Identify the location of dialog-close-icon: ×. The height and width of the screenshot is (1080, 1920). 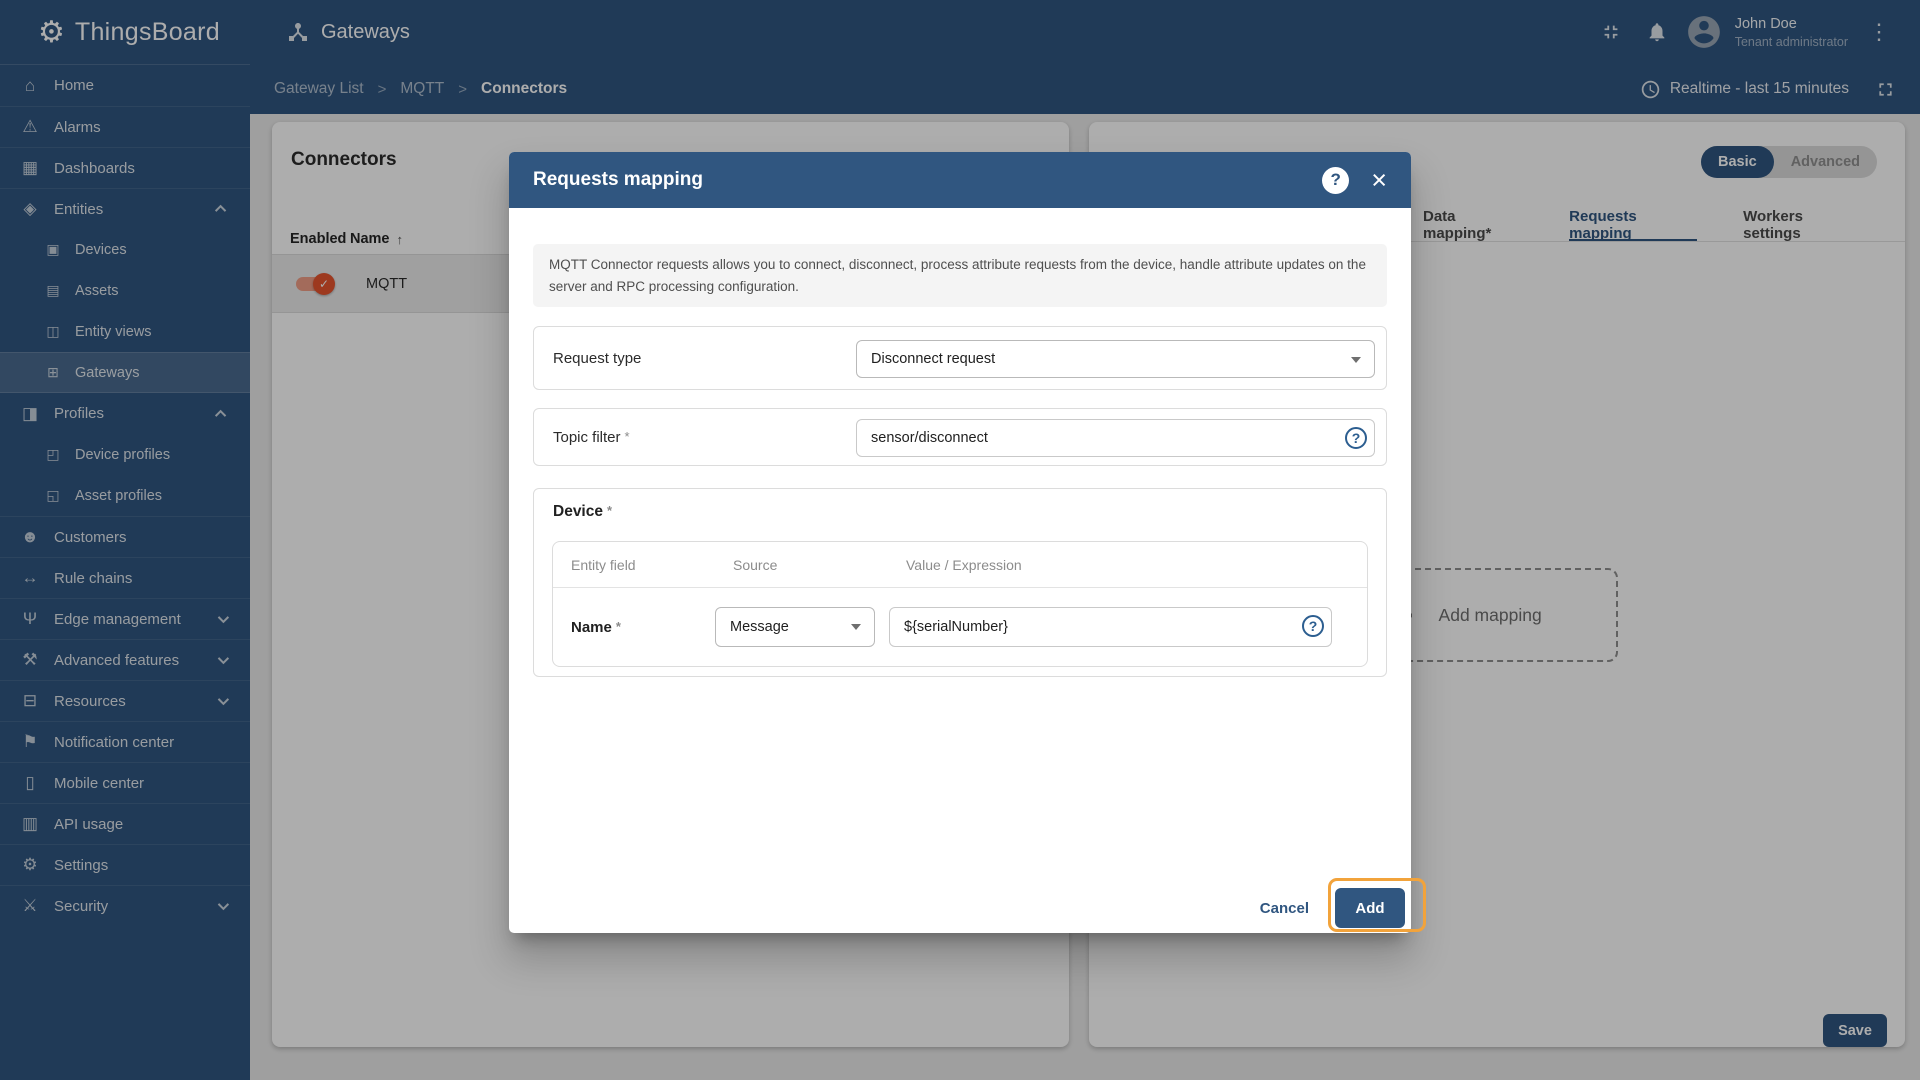
(1379, 180).